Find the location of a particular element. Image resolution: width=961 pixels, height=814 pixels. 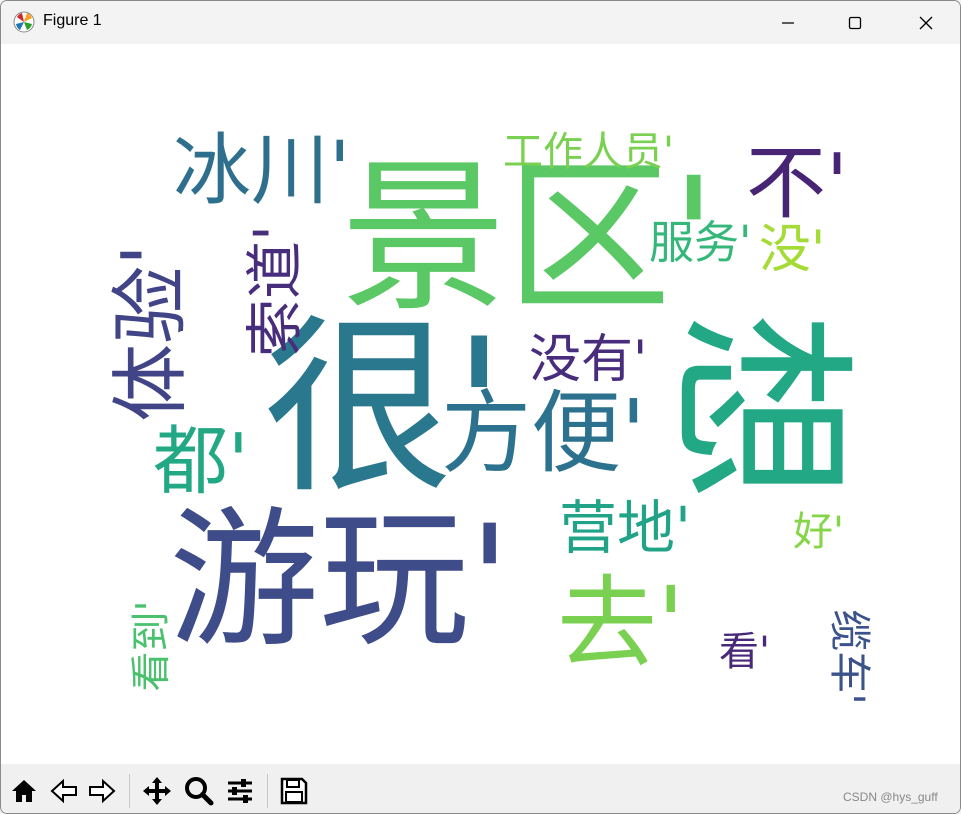

forward-button is located at coordinates (102, 791).